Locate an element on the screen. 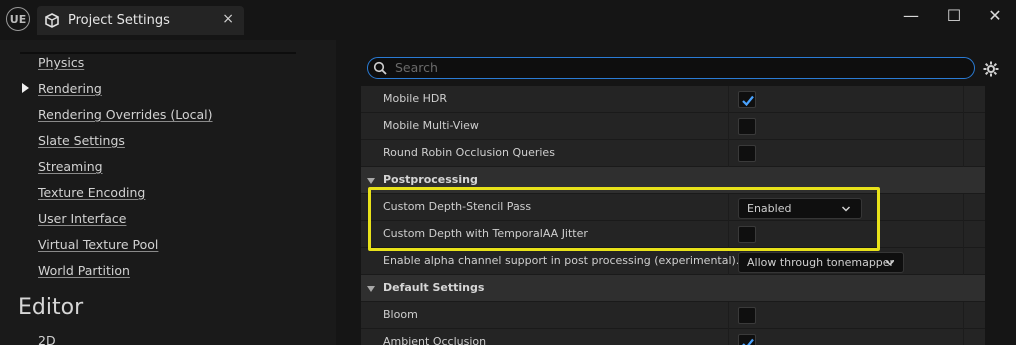 The image size is (1016, 345). category-default-settings: Default Settings is located at coordinates (673, 288).